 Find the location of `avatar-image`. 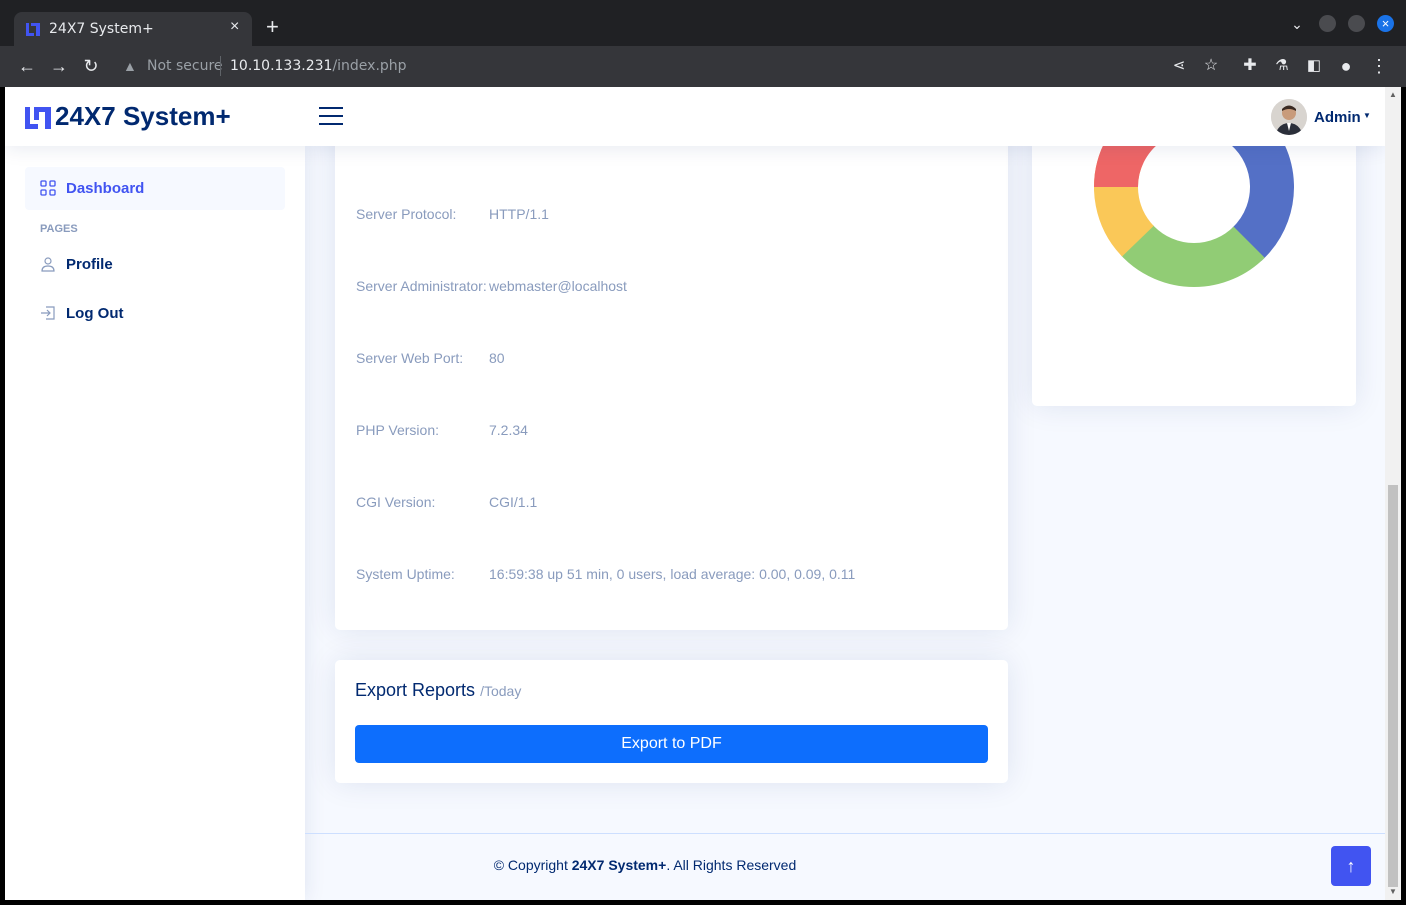

avatar-image is located at coordinates (1289, 117).